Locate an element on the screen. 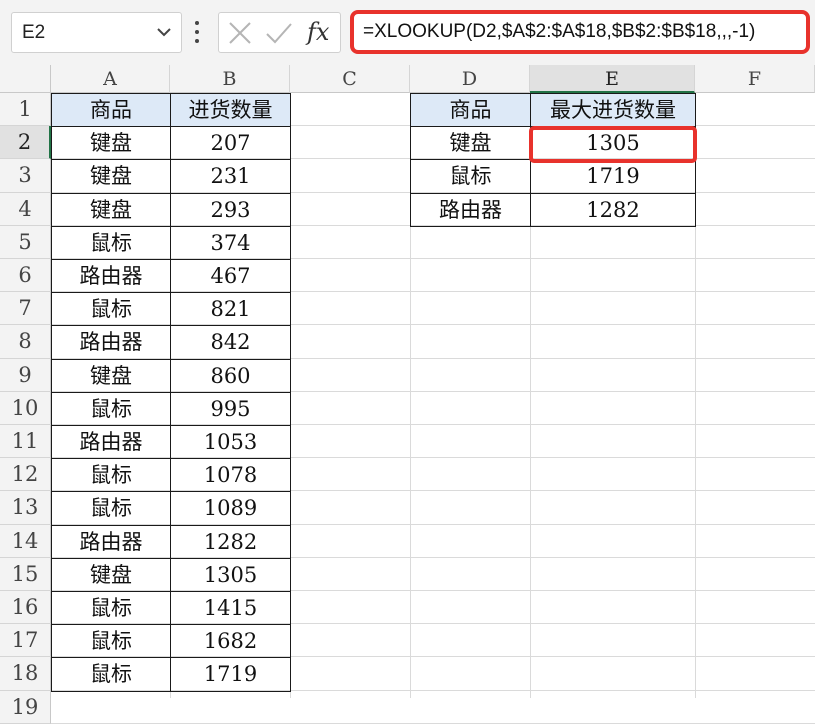  column-header-f: F is located at coordinates (755, 79).